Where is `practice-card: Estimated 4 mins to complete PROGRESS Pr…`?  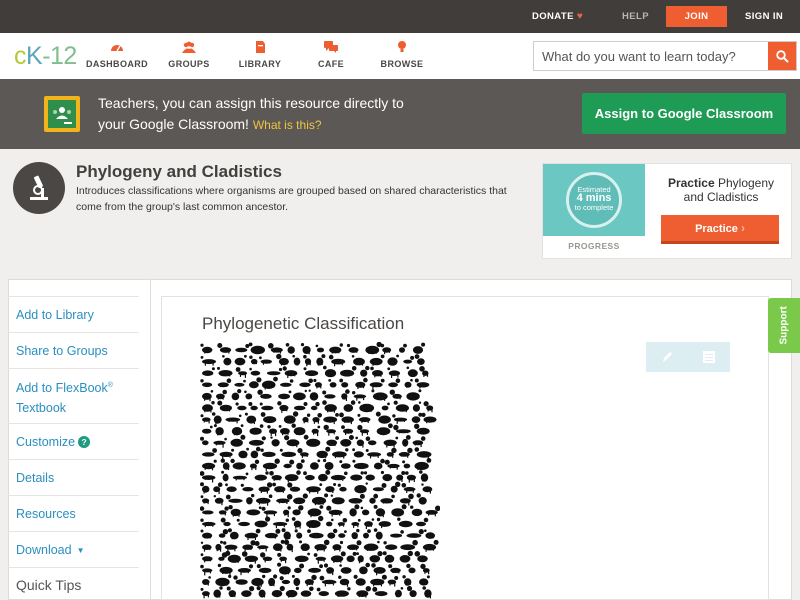
practice-card: Estimated 4 mins to complete PROGRESS Pr… is located at coordinates (667, 211).